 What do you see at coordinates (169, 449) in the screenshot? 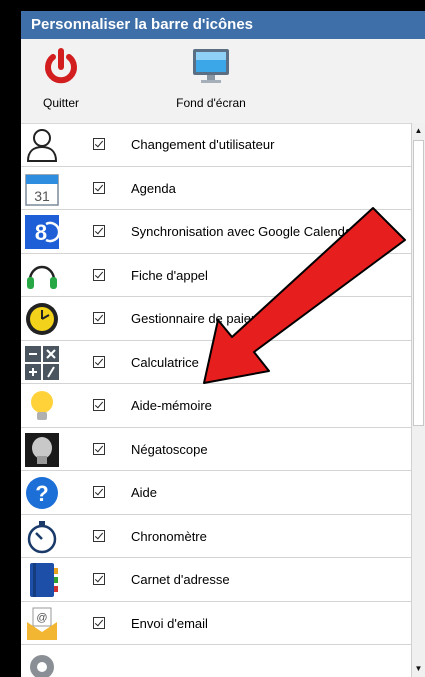
I see `item-label: Négatoscope` at bounding box center [169, 449].